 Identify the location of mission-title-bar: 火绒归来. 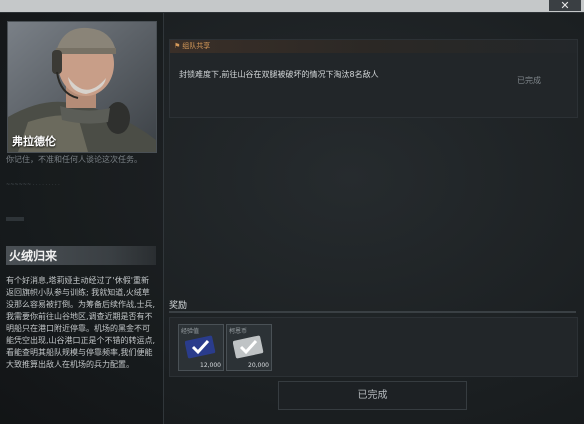
(81, 255).